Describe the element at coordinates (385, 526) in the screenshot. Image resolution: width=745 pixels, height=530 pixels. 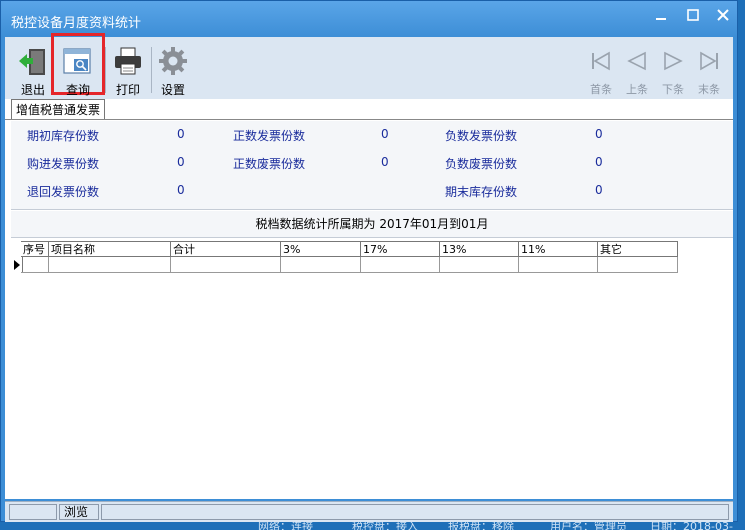
I see `tax-disk-status: 税控盘：接入` at that location.